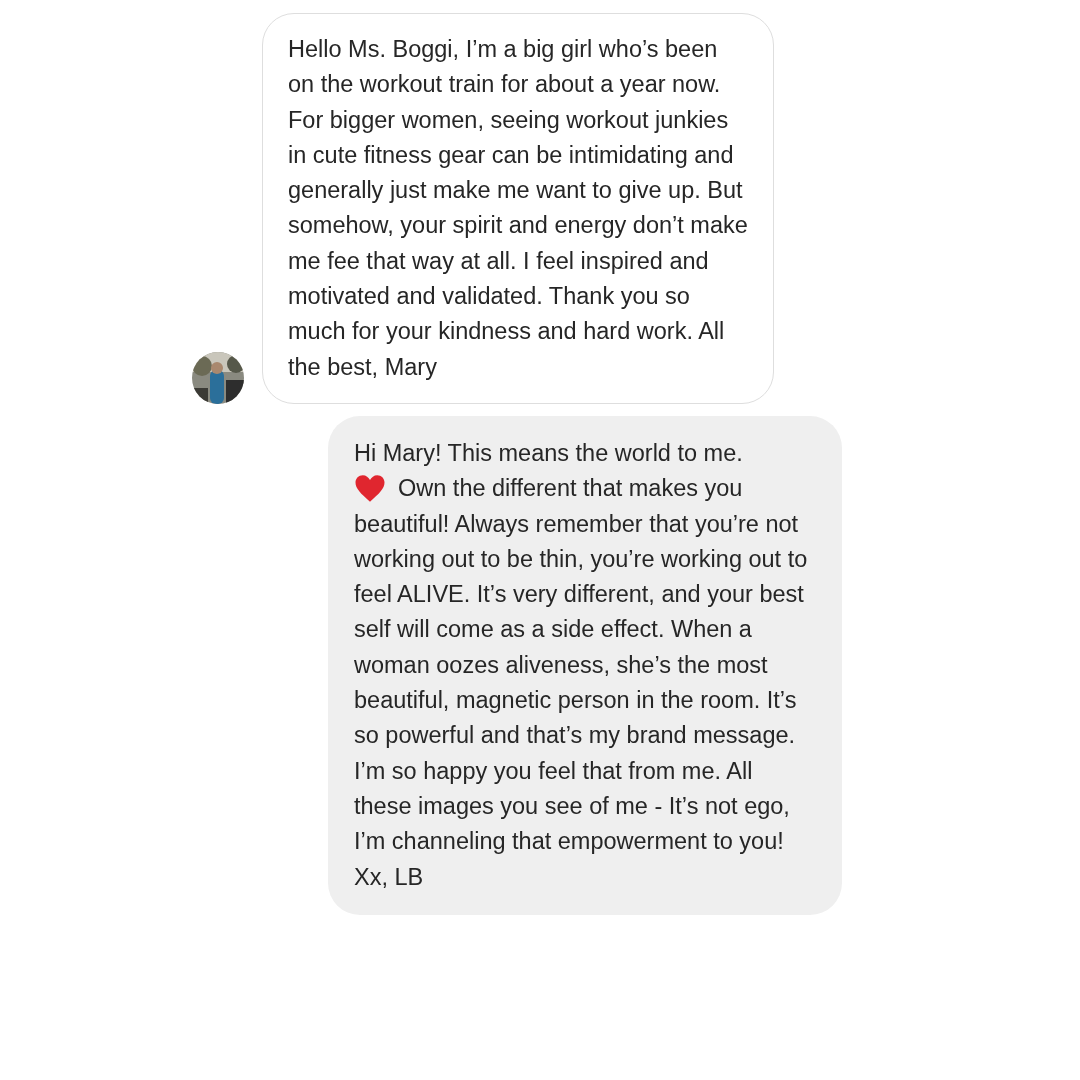 This screenshot has width=1080, height=1080. What do you see at coordinates (570, 489) in the screenshot?
I see `message-text: Own the different that makes you` at bounding box center [570, 489].